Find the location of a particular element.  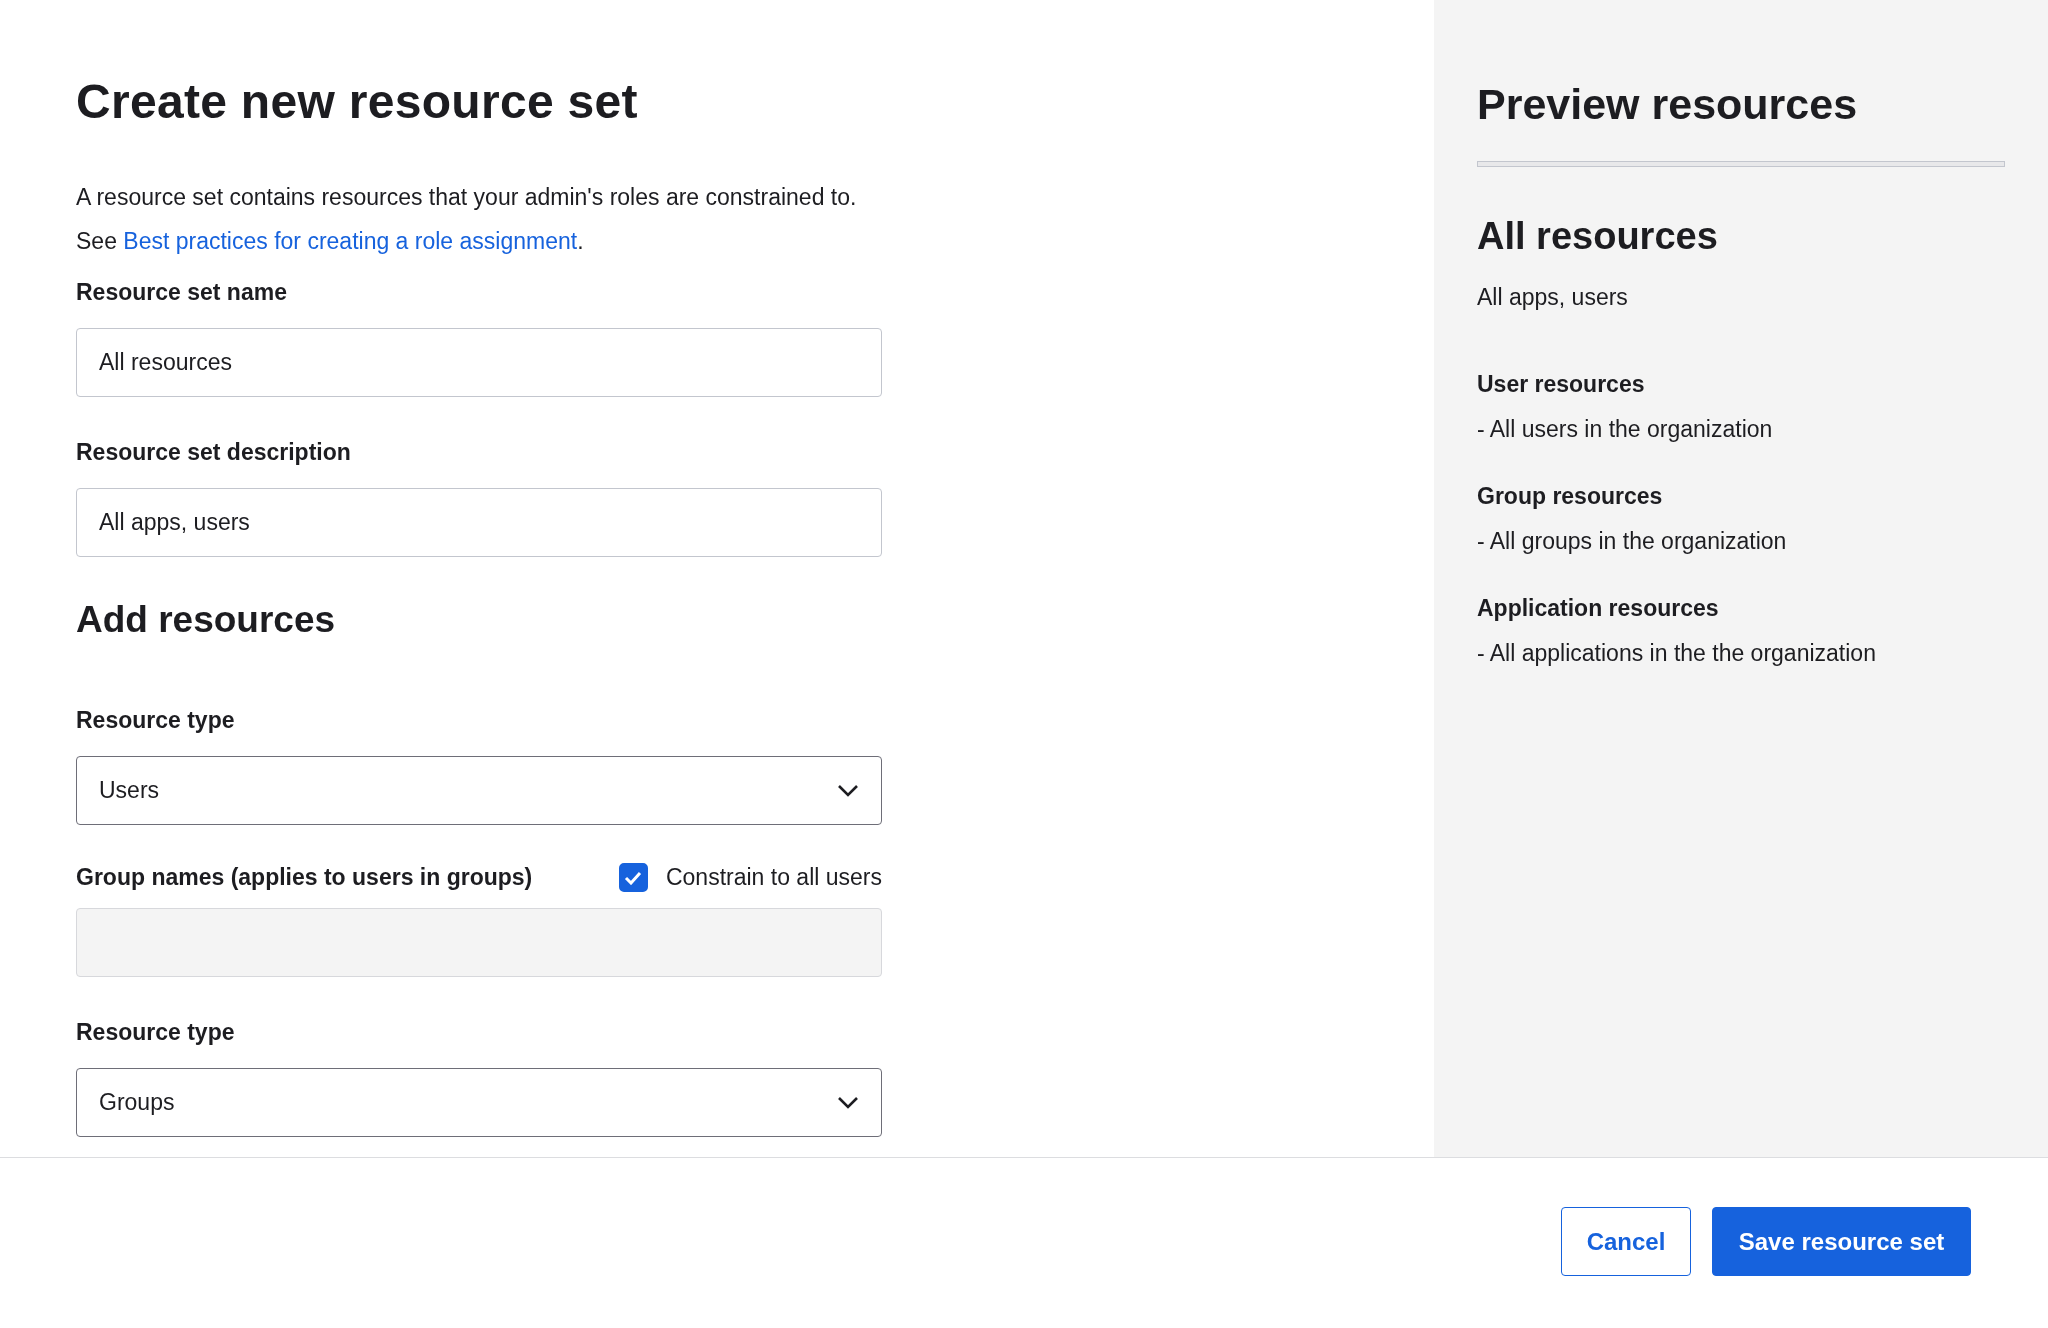

field-label: Resource set name is located at coordinates (182, 292).